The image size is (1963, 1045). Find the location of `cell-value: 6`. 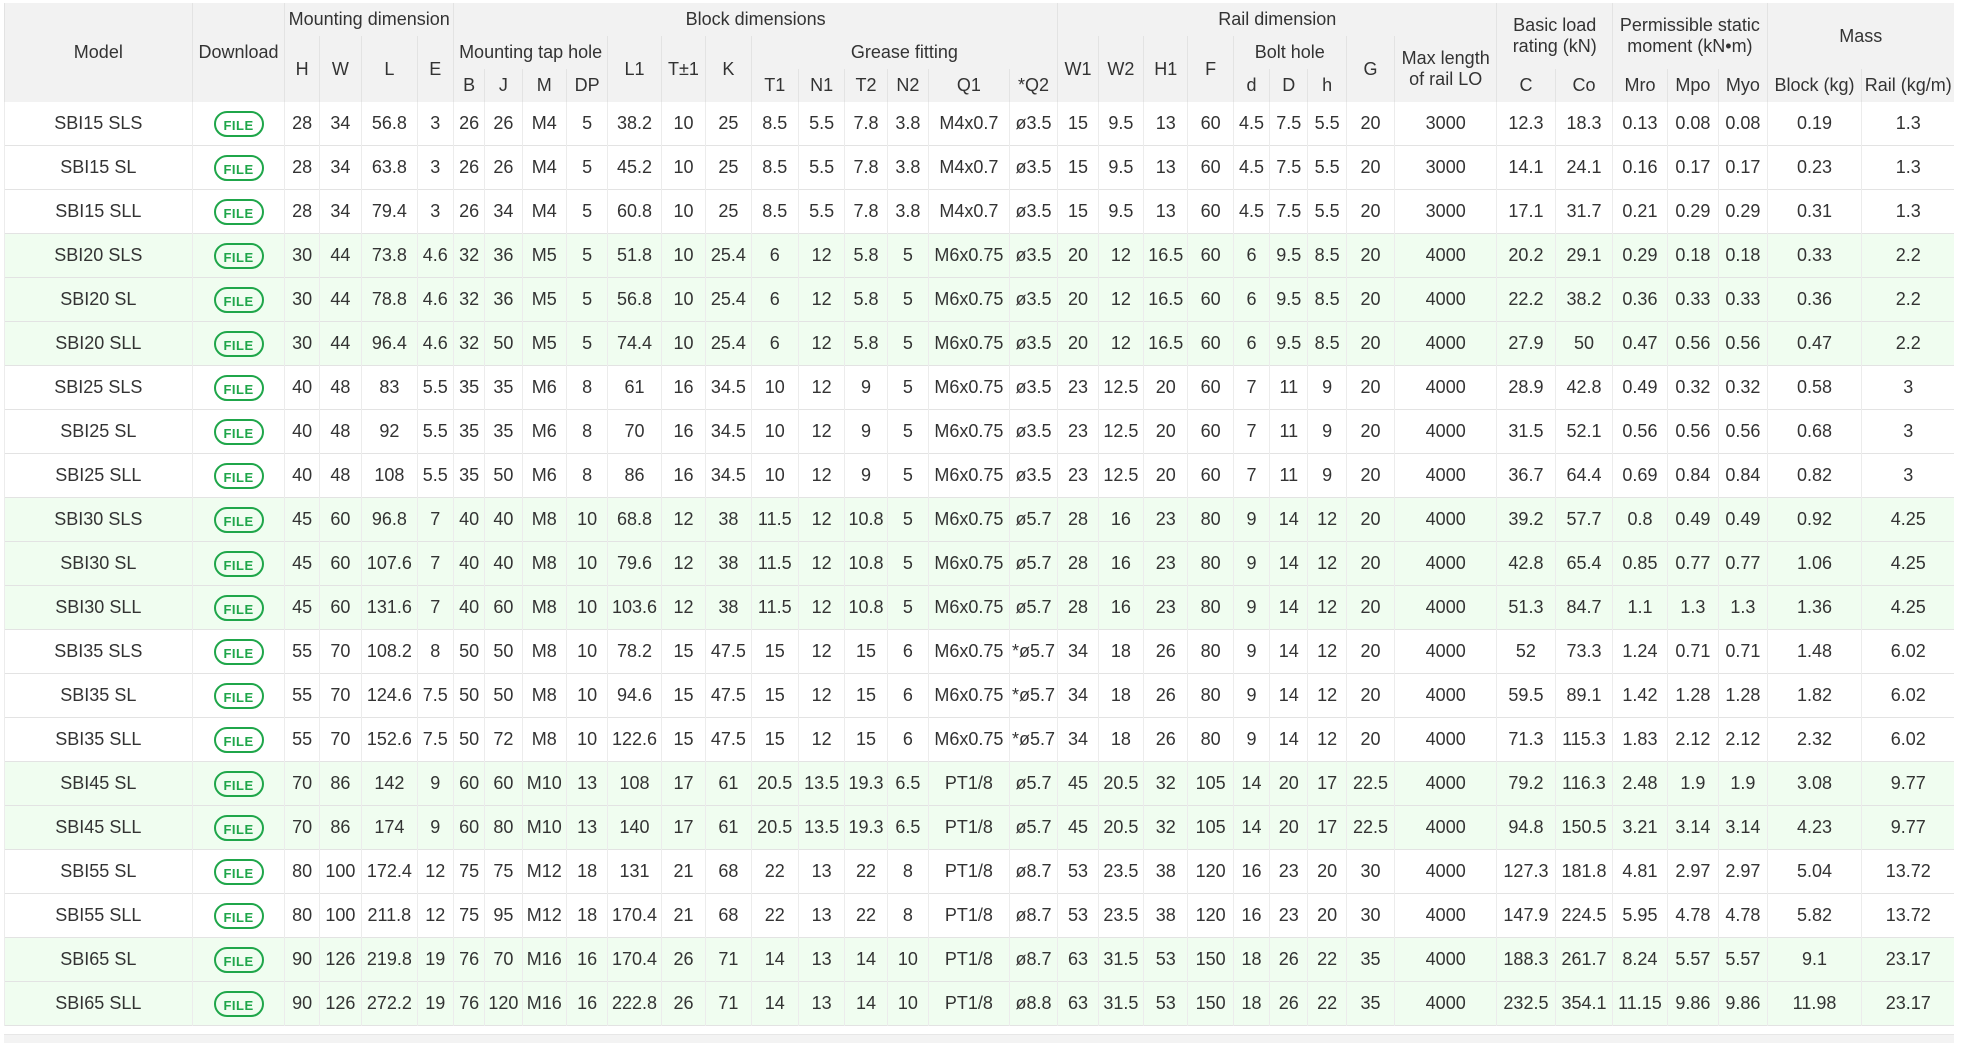

cell-value: 6 is located at coordinates (774, 343).